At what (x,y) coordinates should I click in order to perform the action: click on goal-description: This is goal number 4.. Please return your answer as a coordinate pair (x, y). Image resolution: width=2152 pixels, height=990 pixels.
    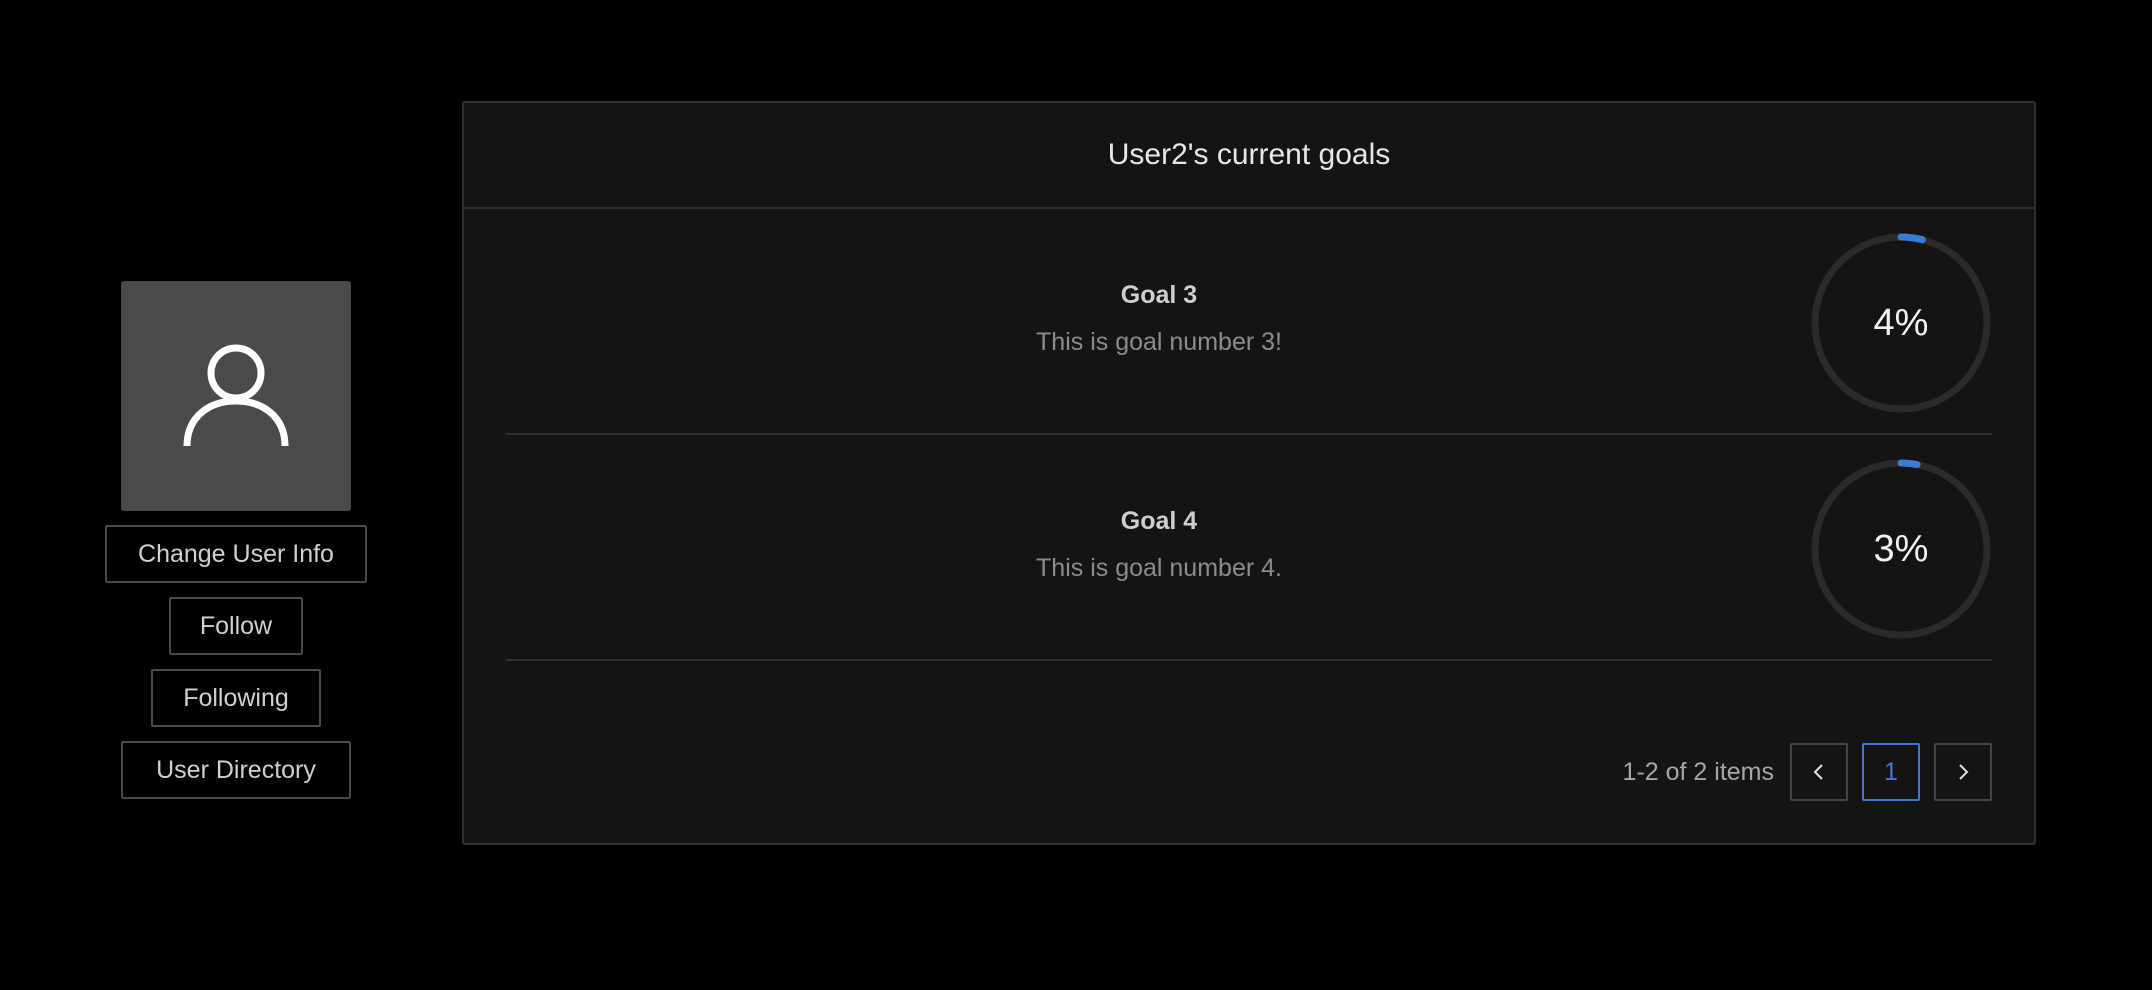
    Looking at the image, I should click on (1159, 568).